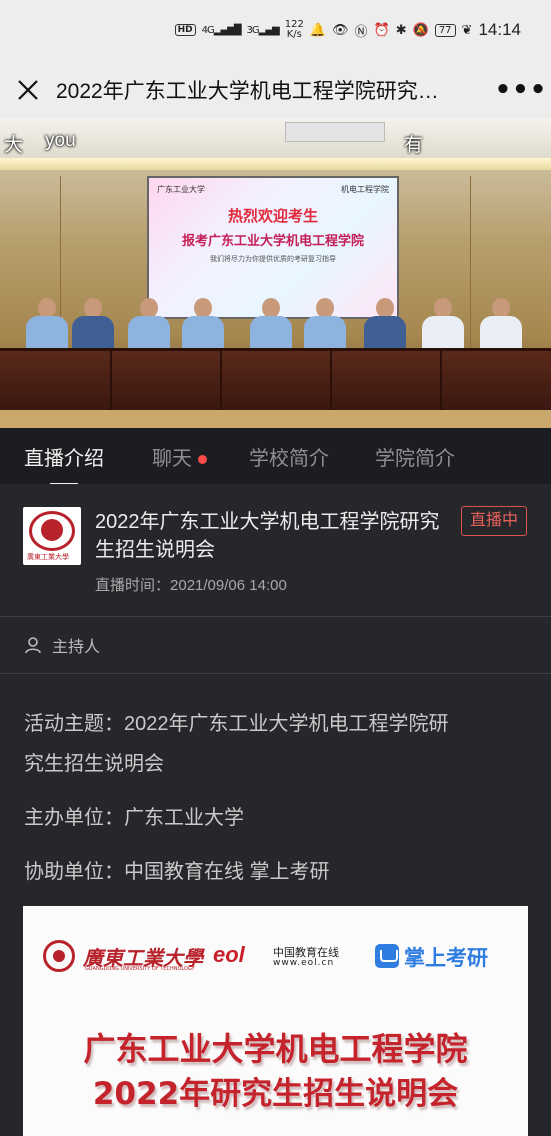 The image size is (551, 1136). What do you see at coordinates (275, 645) in the screenshot?
I see `host-row: 主持人` at bounding box center [275, 645].